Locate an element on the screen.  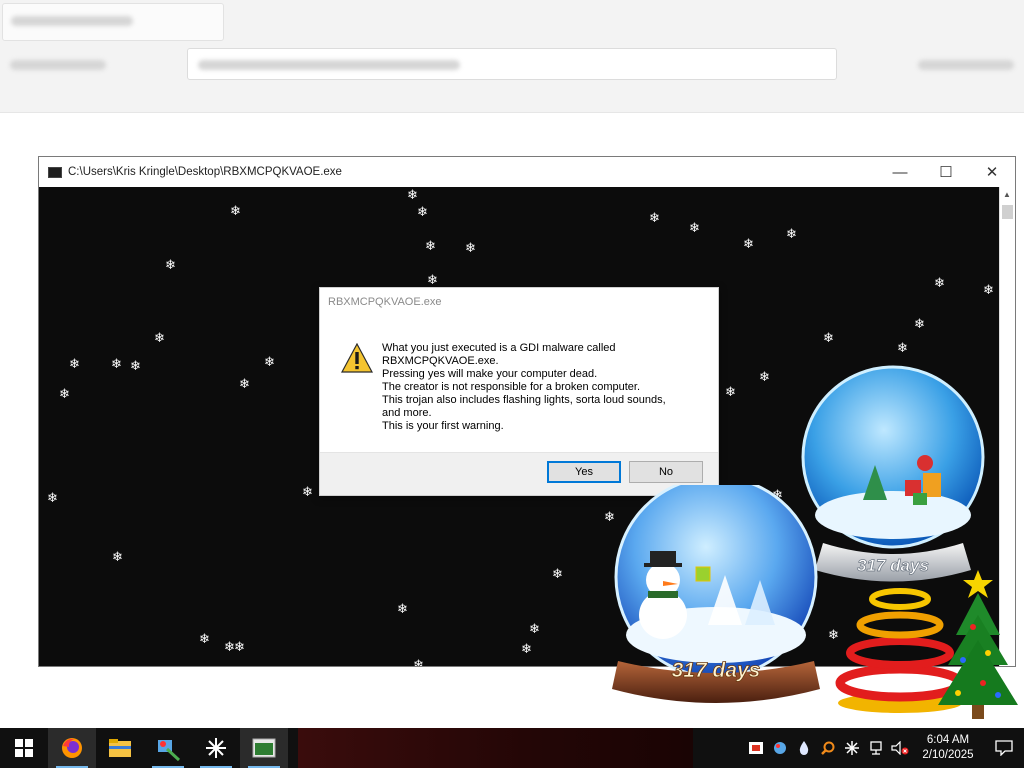
tray-search-icon is located at coordinates (828, 748).